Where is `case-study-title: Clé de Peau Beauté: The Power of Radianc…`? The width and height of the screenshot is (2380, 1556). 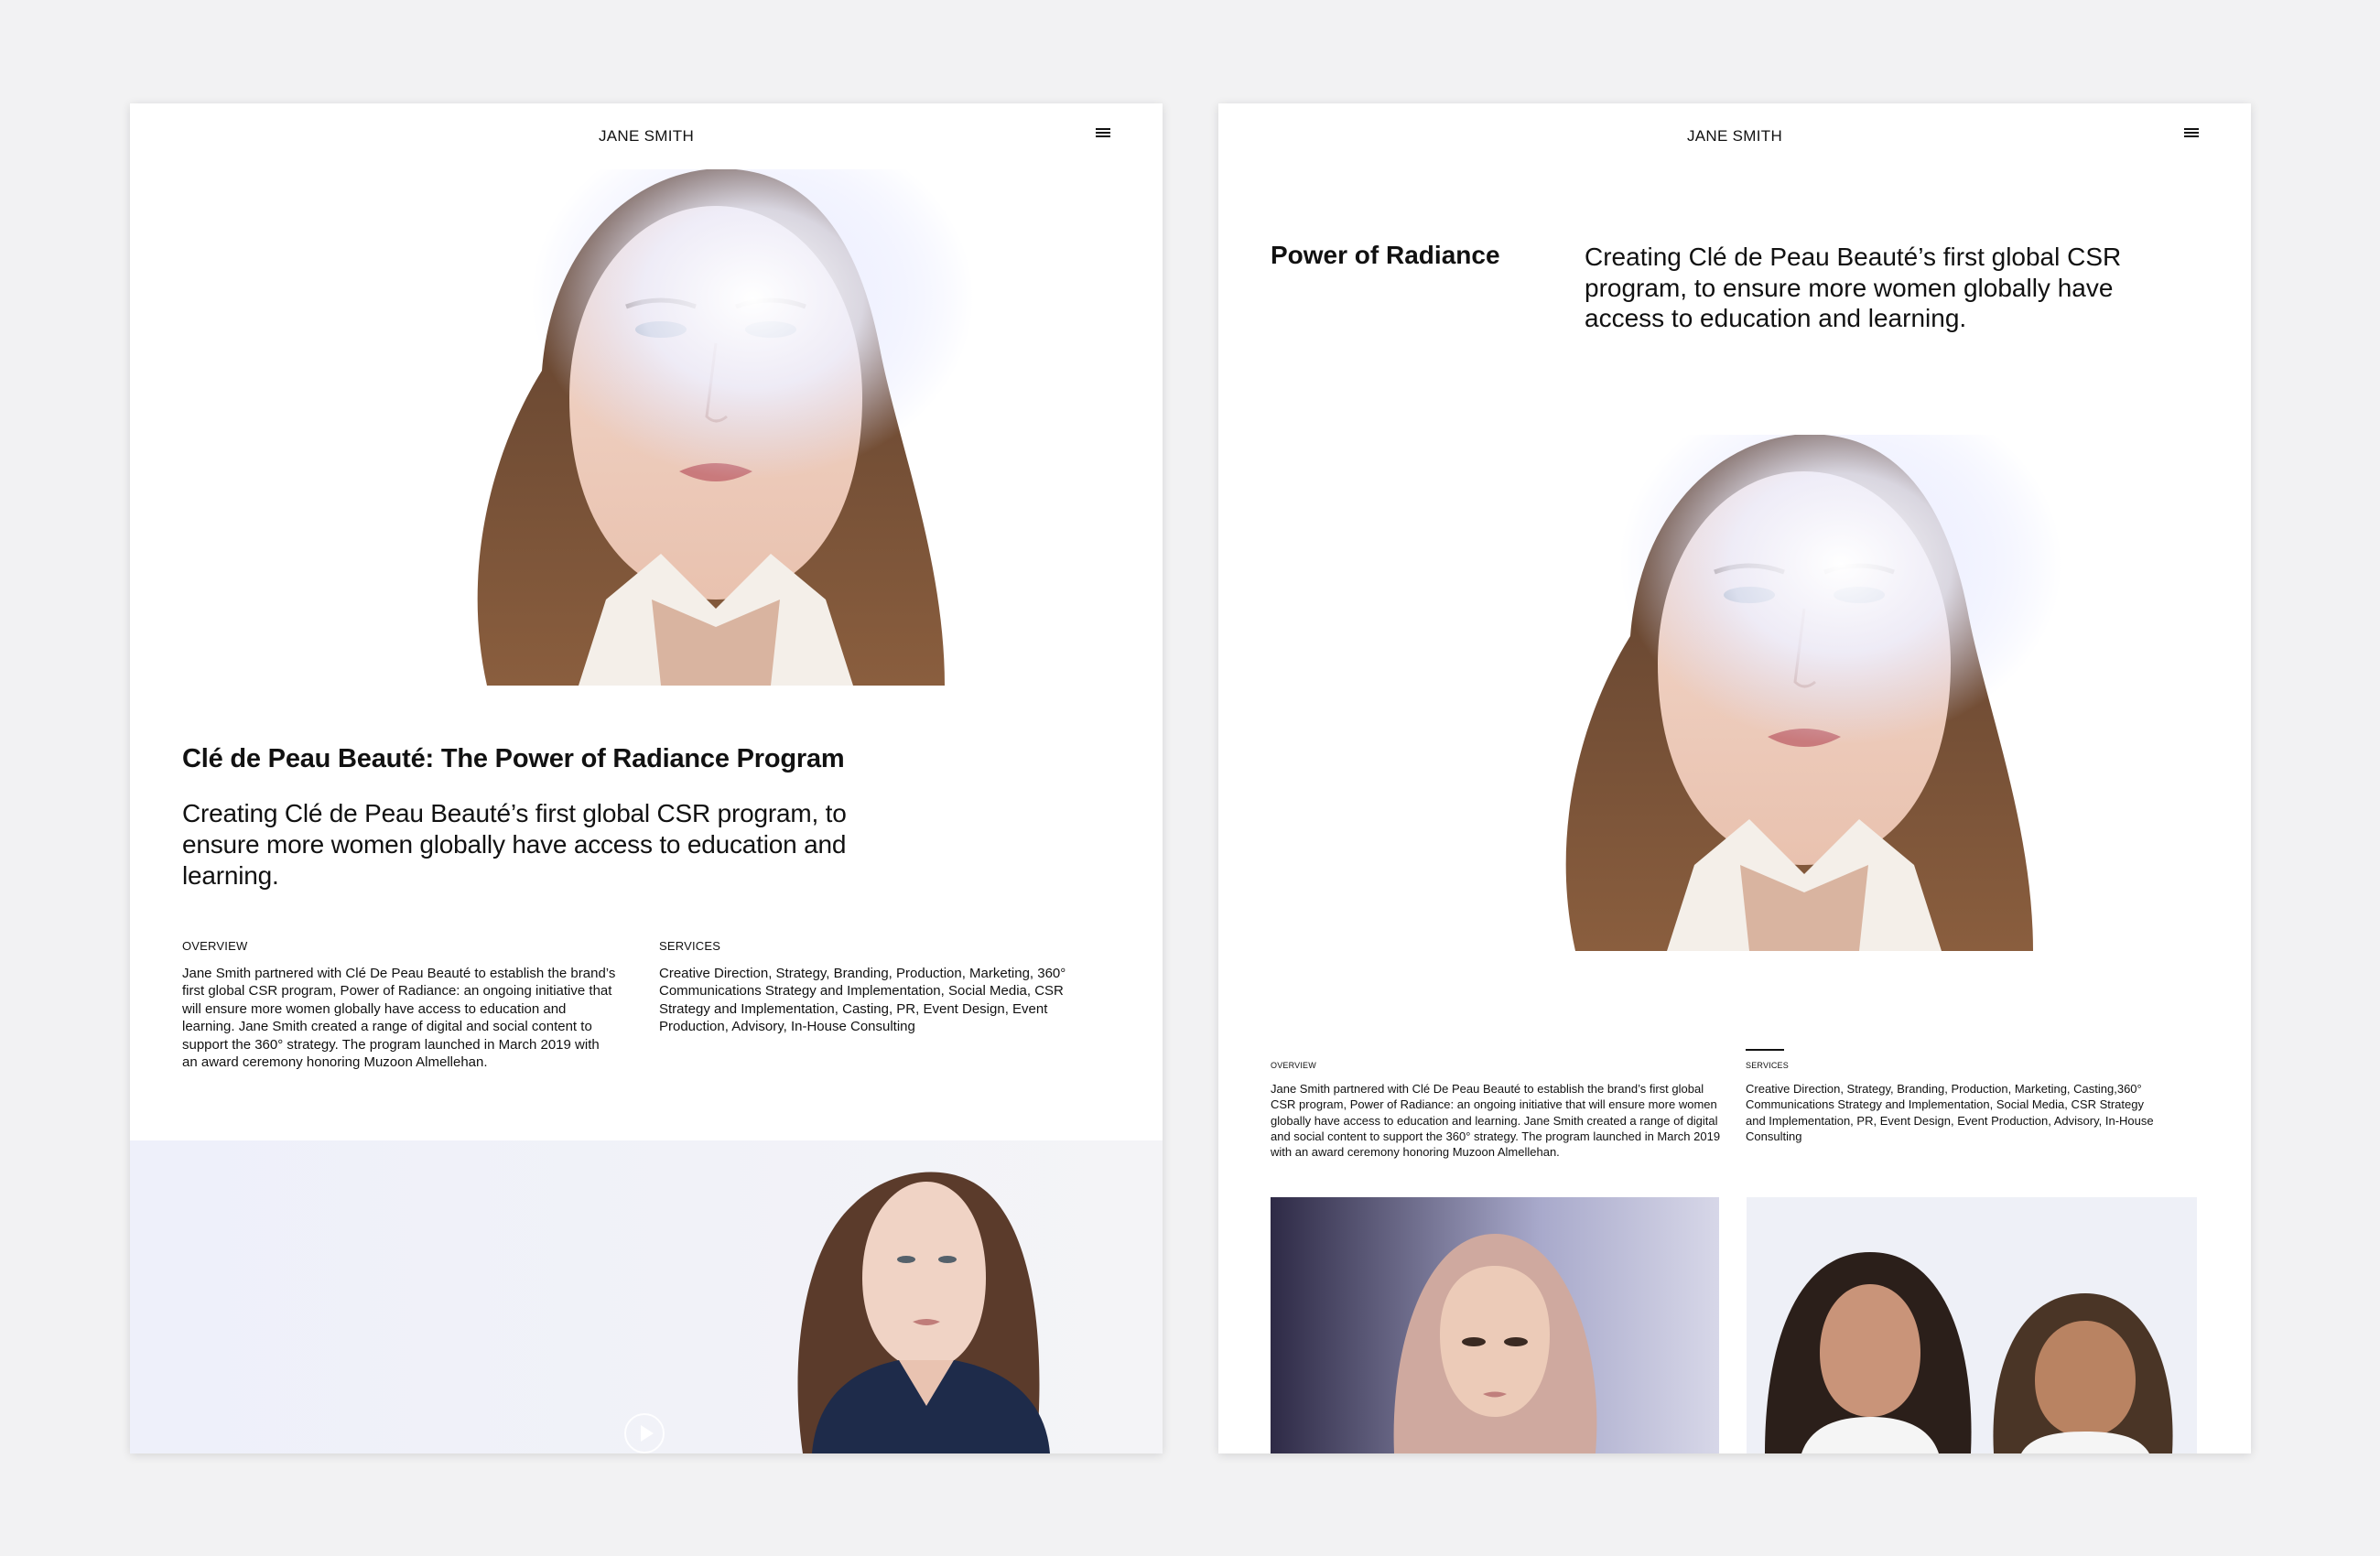 case-study-title: Clé de Peau Beauté: The Power of Radianc… is located at coordinates (513, 758).